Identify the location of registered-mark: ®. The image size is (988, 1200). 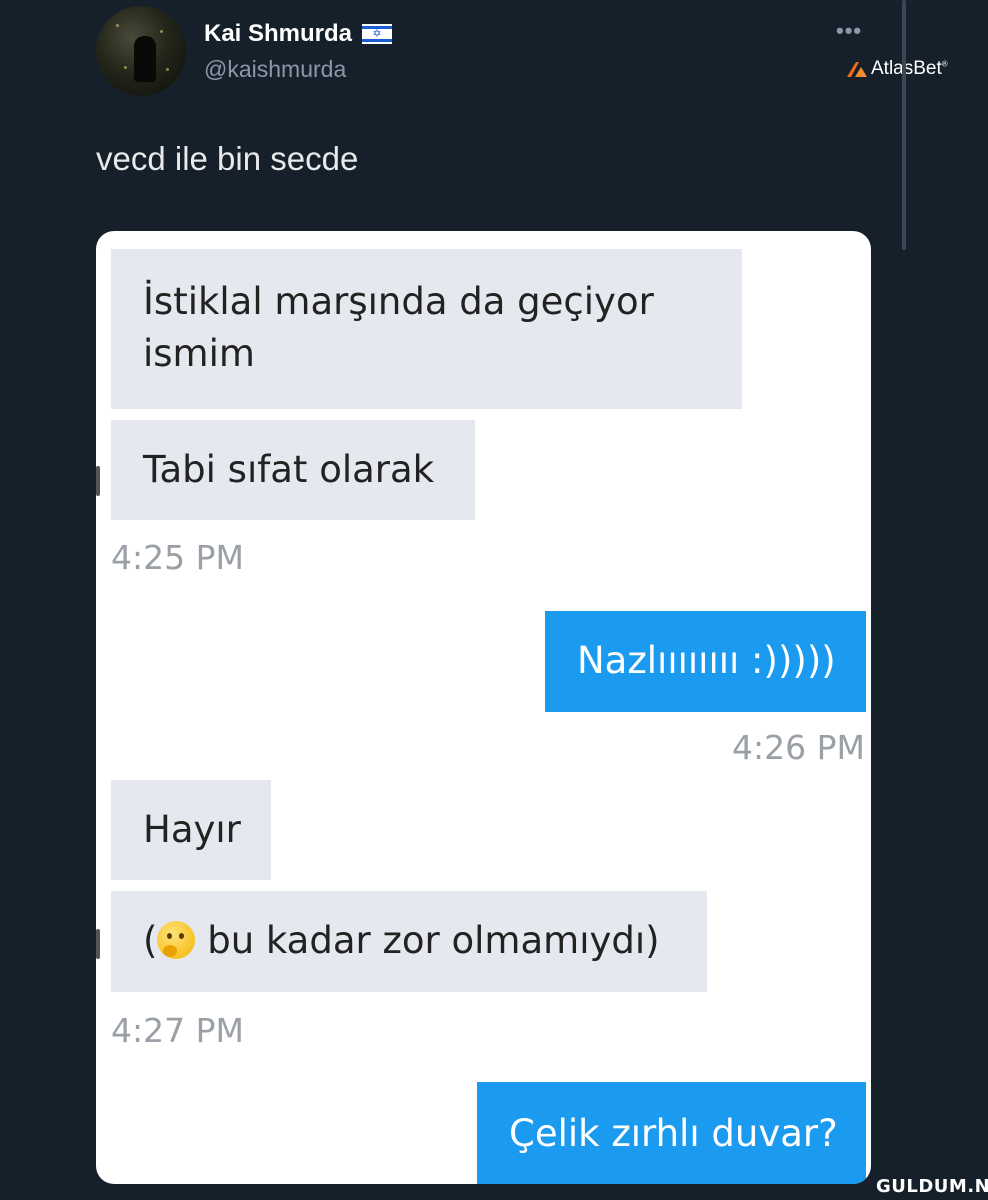
(944, 64).